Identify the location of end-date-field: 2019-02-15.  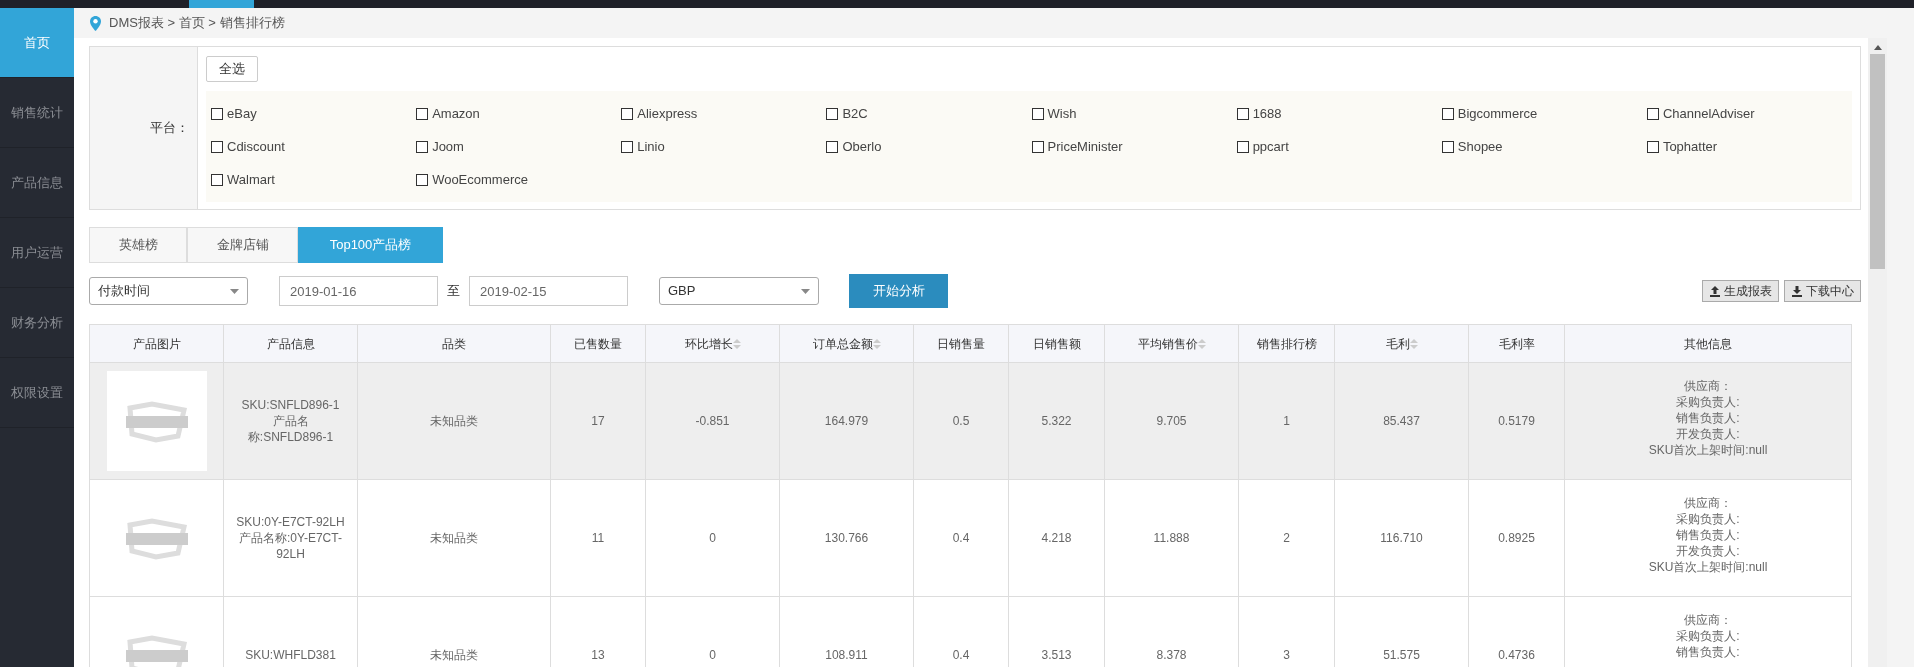
(548, 291).